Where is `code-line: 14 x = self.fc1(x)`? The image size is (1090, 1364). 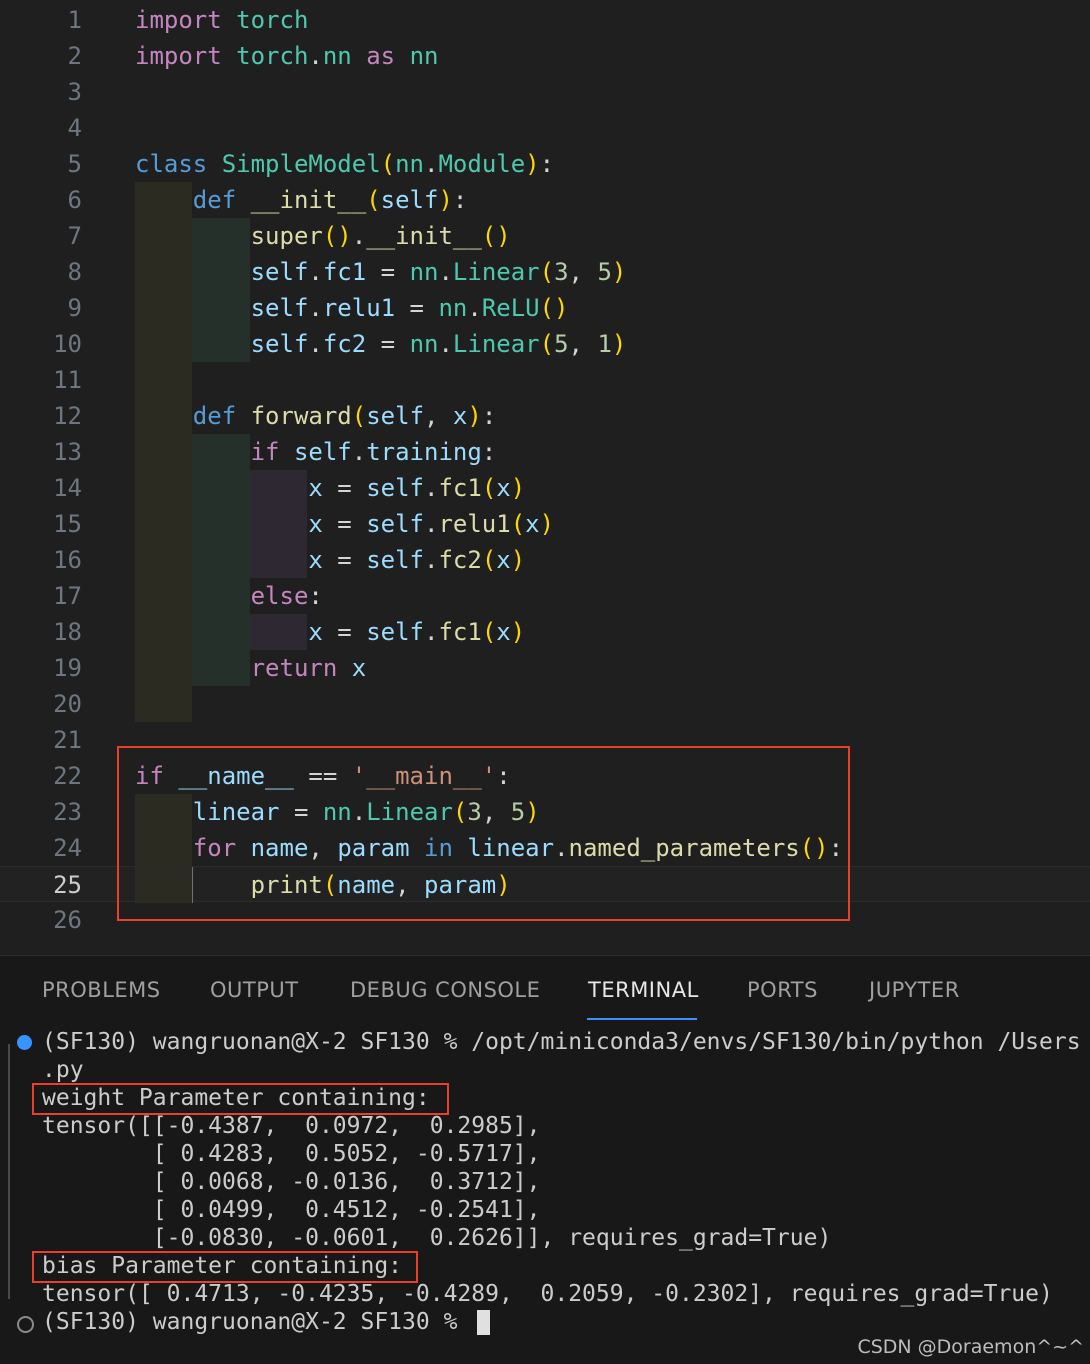 code-line: 14 x = self.fc1(x) is located at coordinates (545, 488).